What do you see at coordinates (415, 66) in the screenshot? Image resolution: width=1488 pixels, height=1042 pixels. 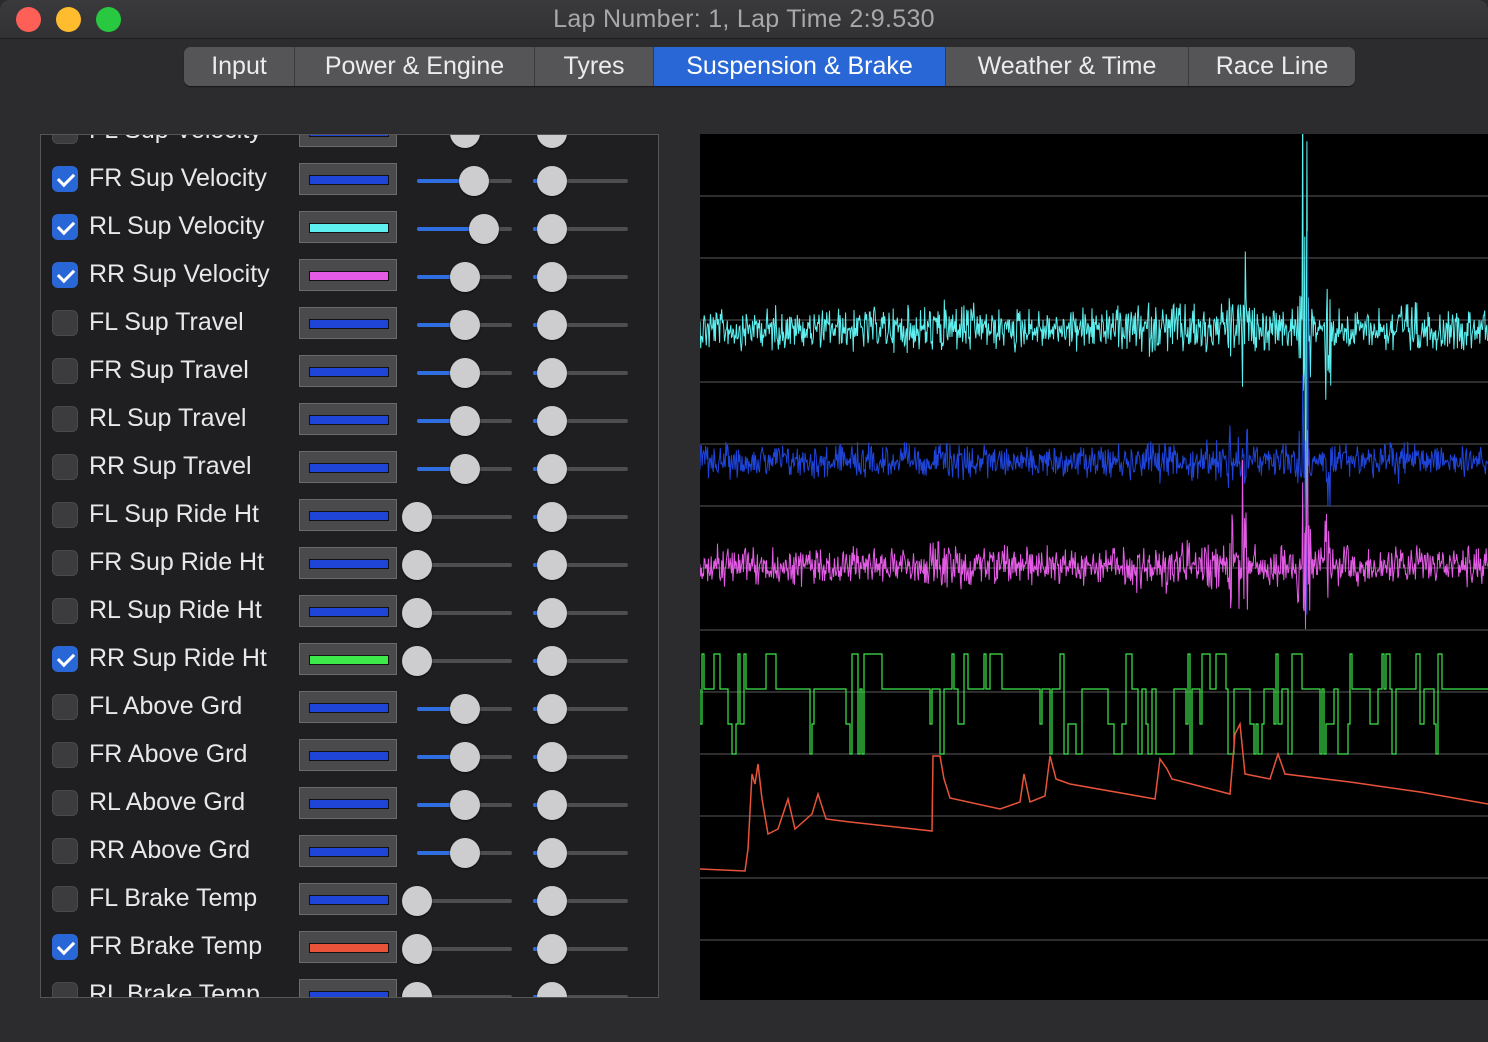 I see `tab-power-engine: Power & Engine` at bounding box center [415, 66].